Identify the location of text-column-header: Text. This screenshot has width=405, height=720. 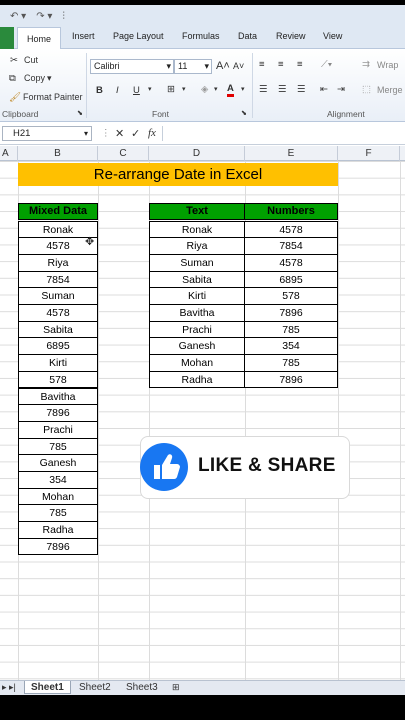
(197, 211).